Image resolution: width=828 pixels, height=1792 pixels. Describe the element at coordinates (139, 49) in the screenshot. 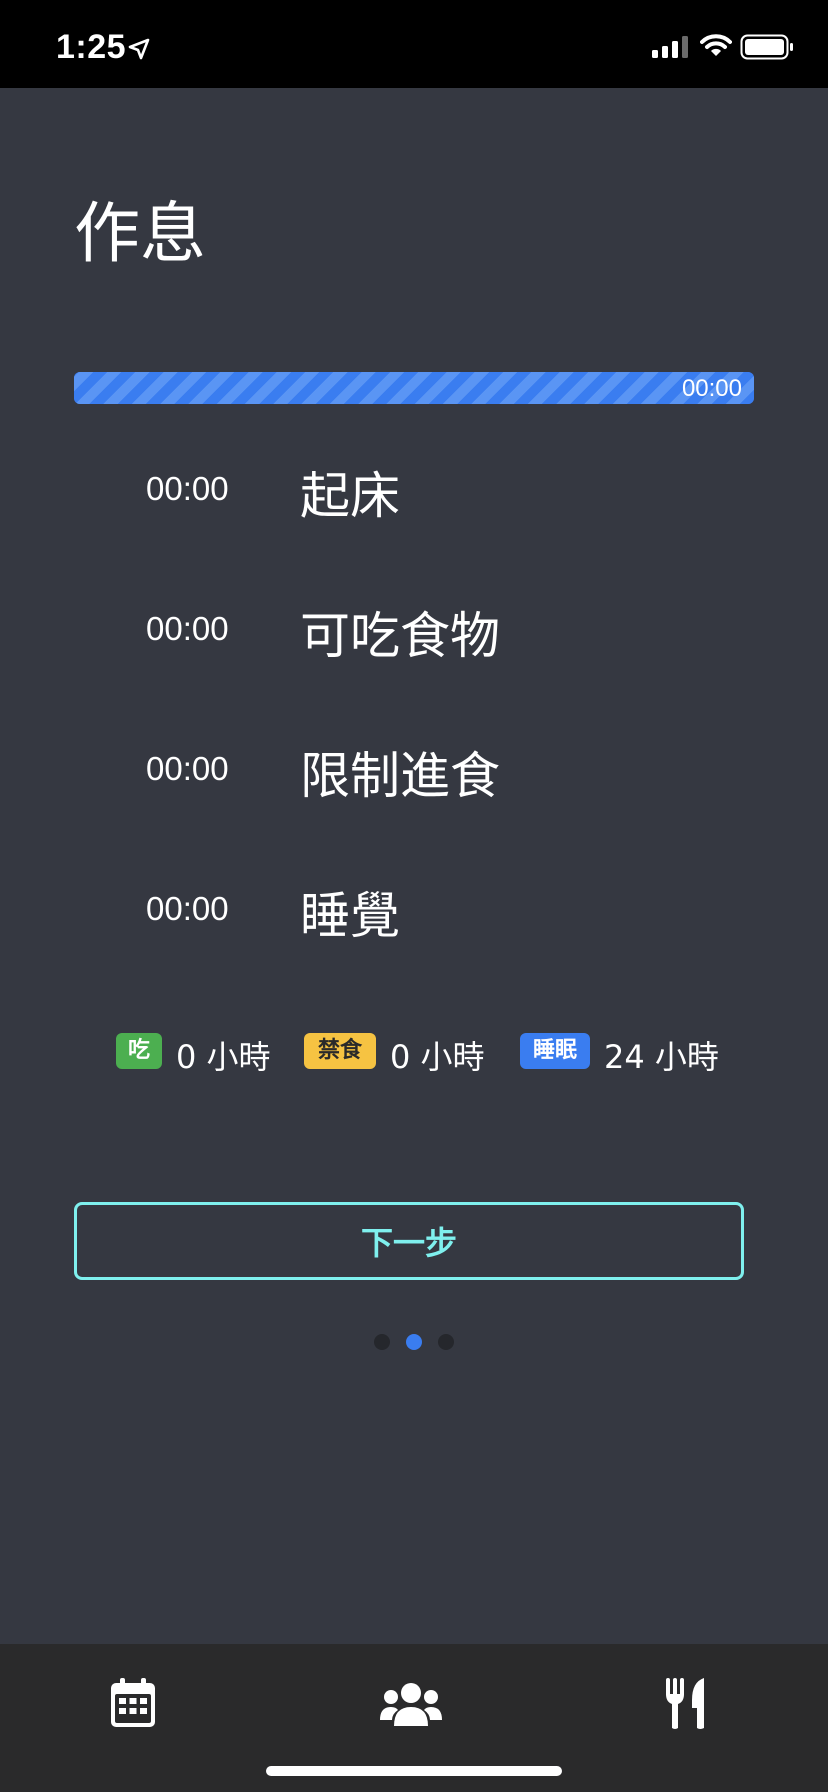

I see `location-arrow-icon` at that location.